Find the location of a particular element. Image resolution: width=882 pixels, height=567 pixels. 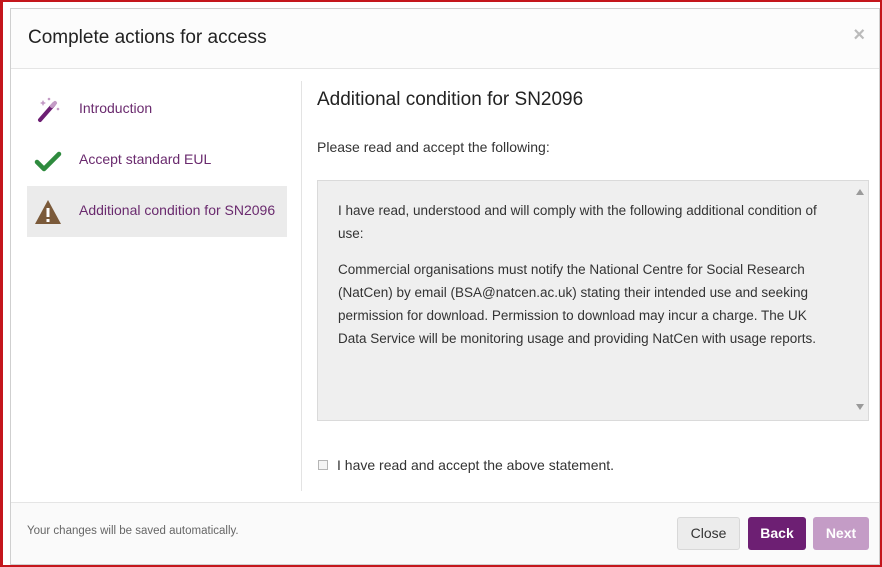

modal-title: Complete actions for access is located at coordinates (147, 37).